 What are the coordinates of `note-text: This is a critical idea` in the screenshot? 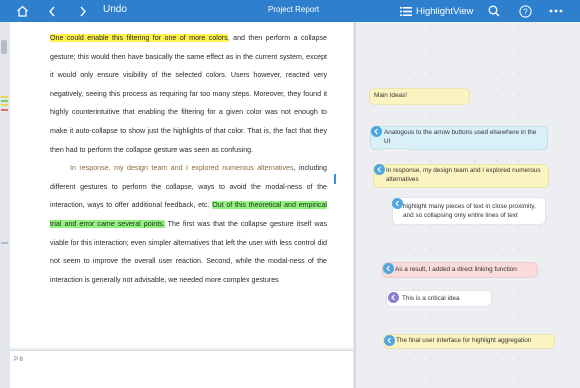 It's located at (431, 298).